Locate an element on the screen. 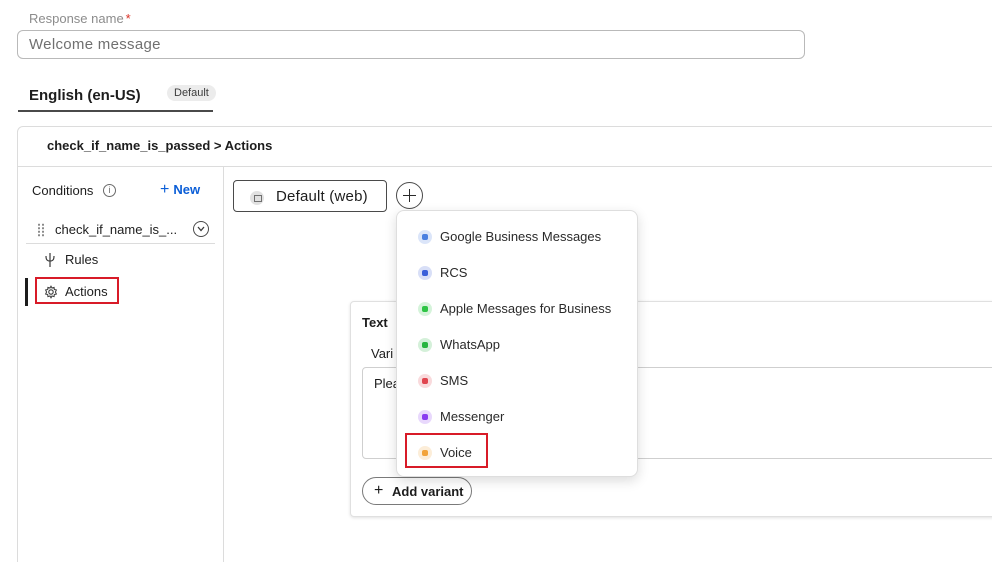  drag-handle-icon is located at coordinates (41, 230).